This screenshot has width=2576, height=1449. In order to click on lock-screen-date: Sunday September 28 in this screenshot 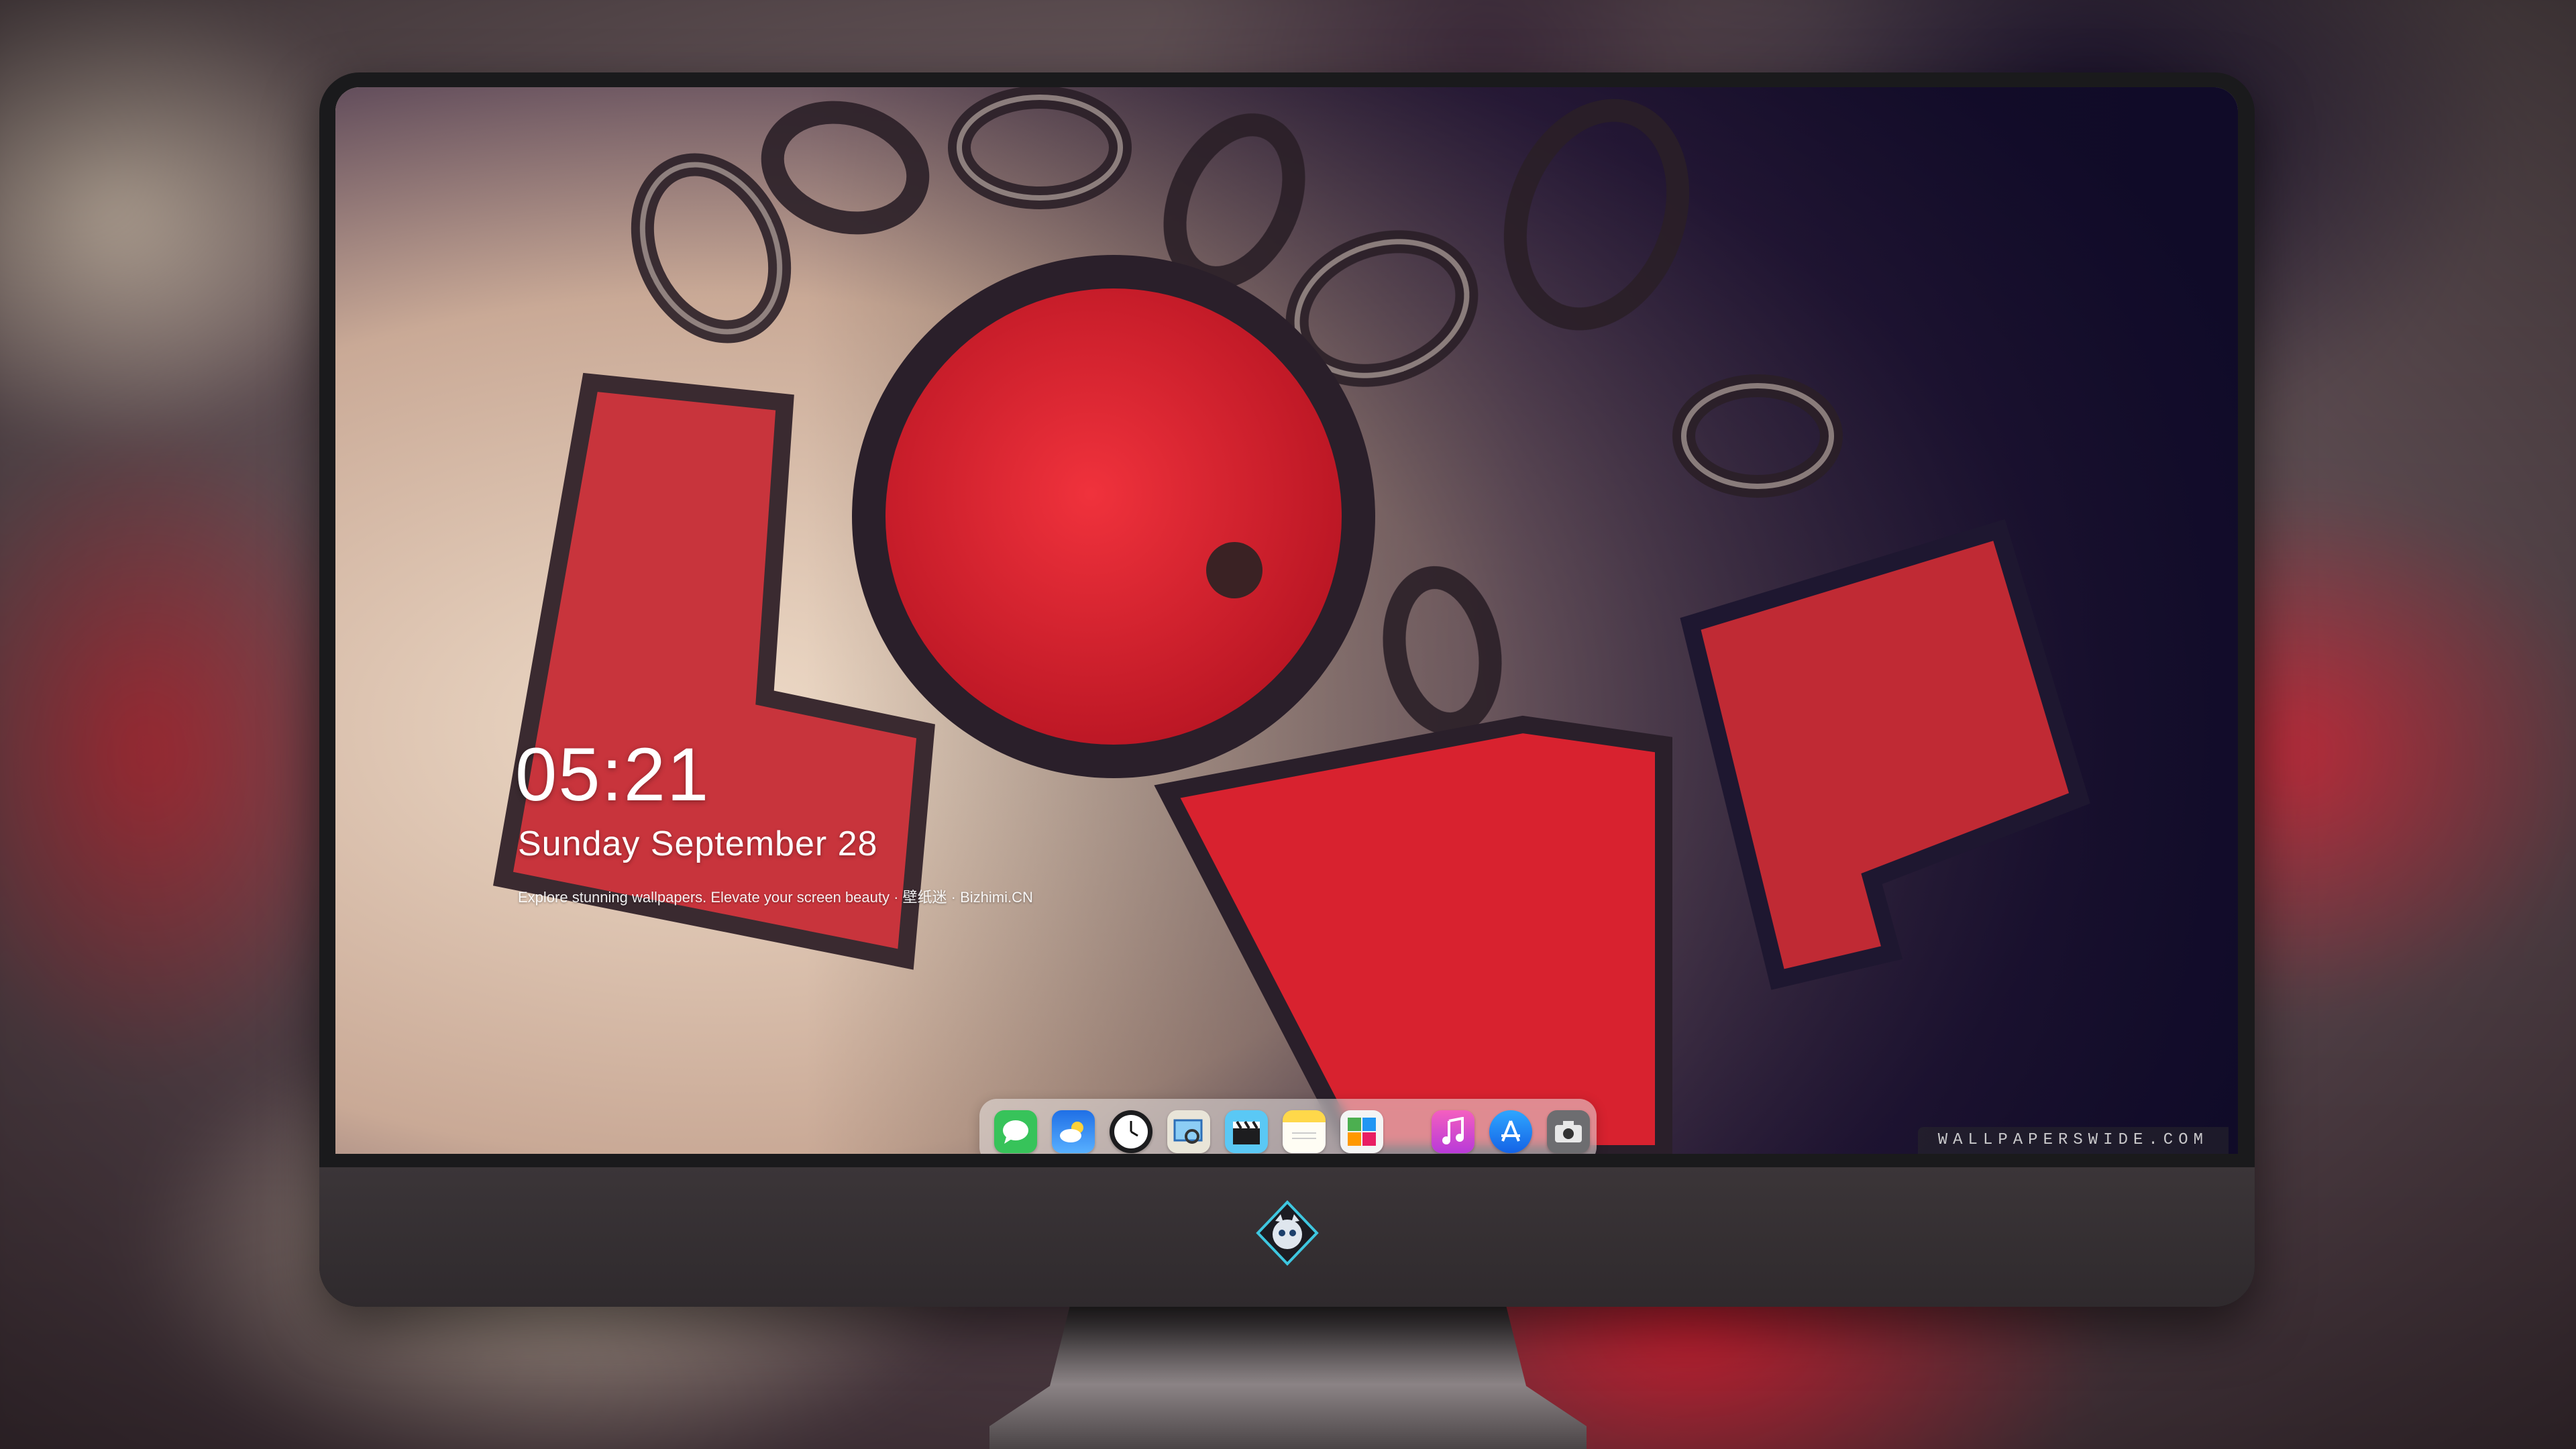, I will do `click(698, 843)`.